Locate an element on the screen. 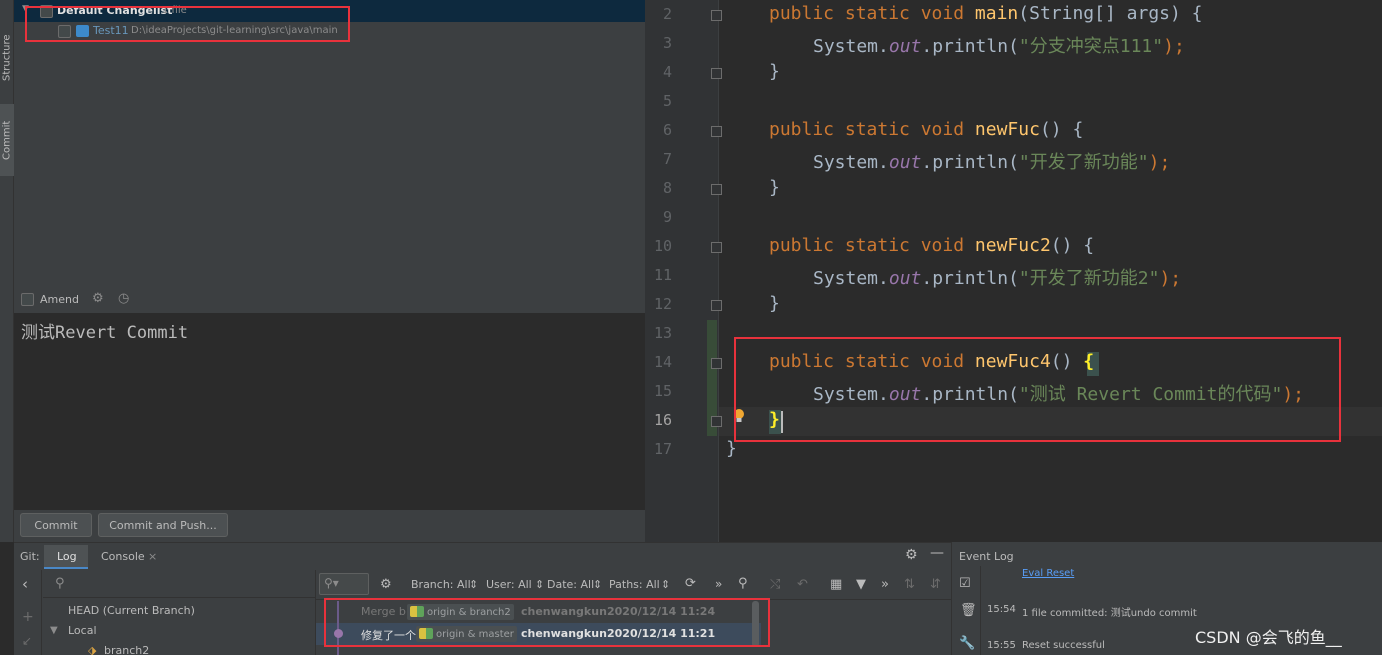 This screenshot has width=1382, height=655. tab-structure-label: Structure is located at coordinates (7, 58).